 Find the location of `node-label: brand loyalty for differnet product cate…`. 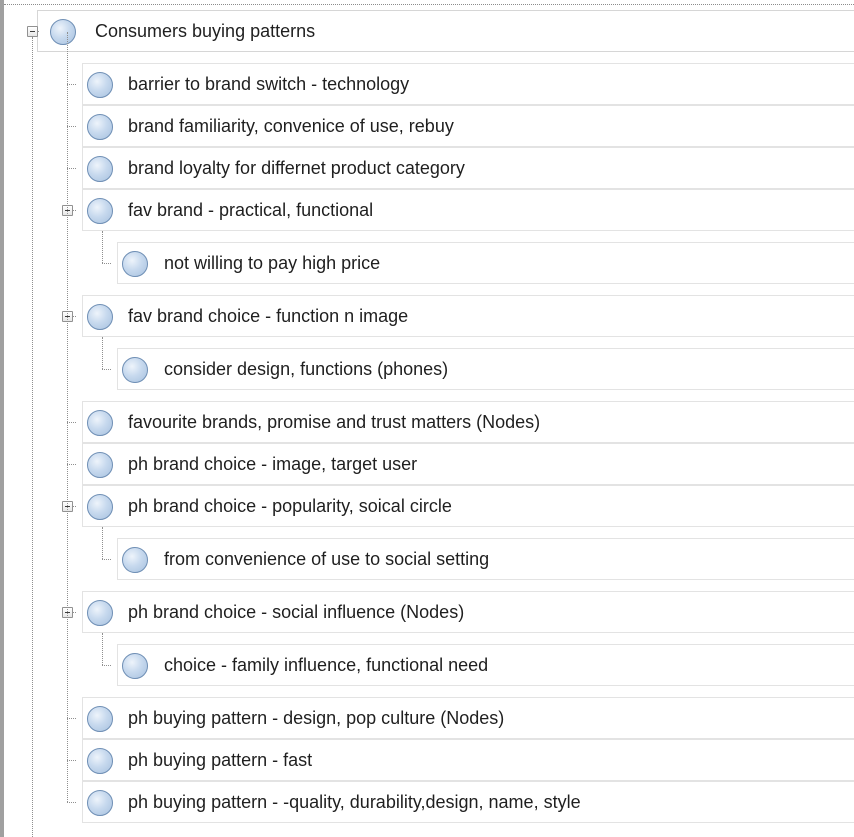

node-label: brand loyalty for differnet product cate… is located at coordinates (296, 168).